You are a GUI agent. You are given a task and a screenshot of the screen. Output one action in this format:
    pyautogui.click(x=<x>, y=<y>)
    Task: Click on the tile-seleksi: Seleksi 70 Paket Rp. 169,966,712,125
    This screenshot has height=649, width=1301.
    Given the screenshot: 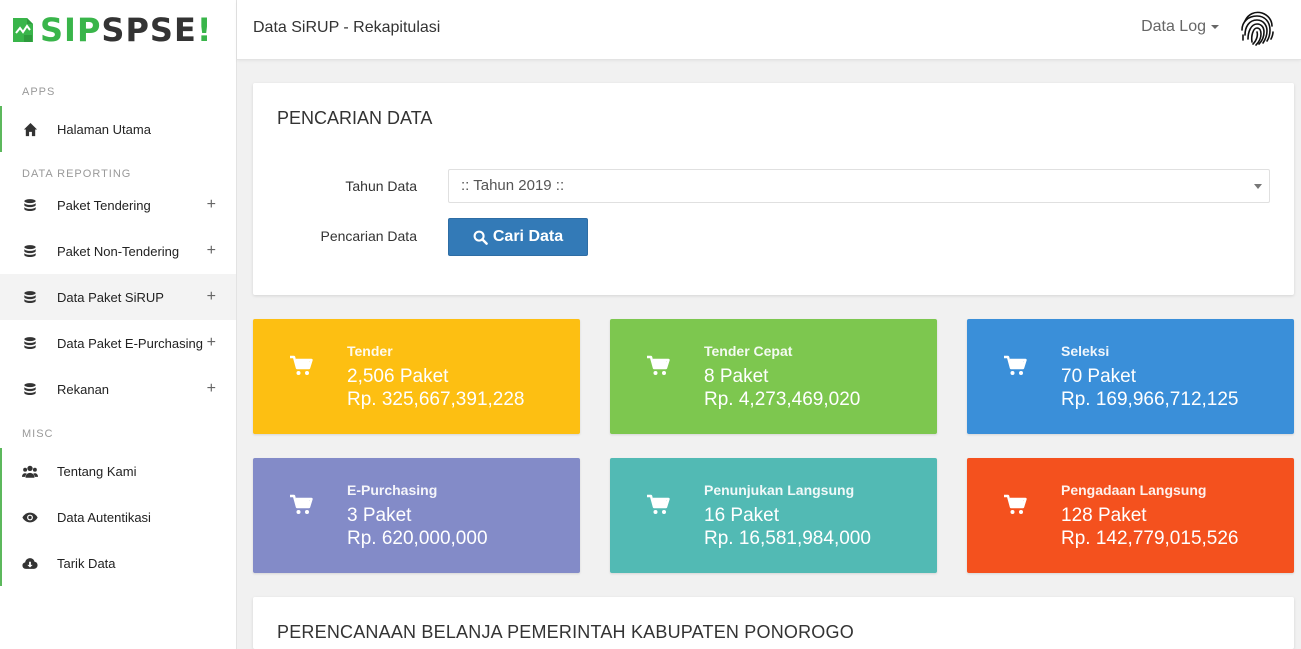 What is the action you would take?
    pyautogui.click(x=1130, y=376)
    